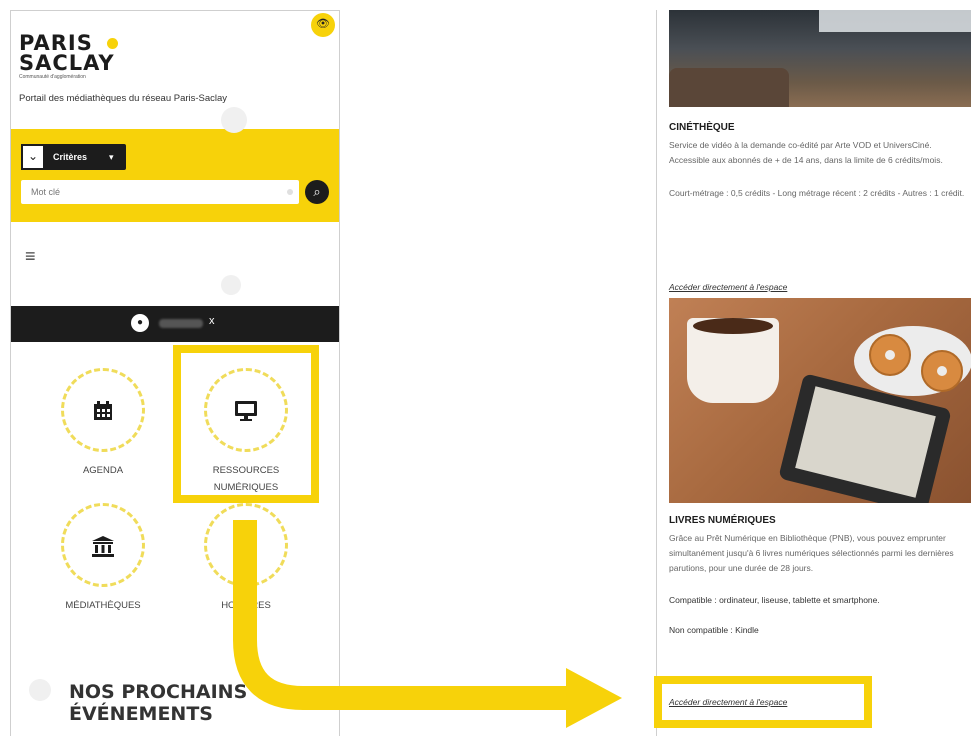  What do you see at coordinates (427, 624) in the screenshot?
I see `flow-arrow` at bounding box center [427, 624].